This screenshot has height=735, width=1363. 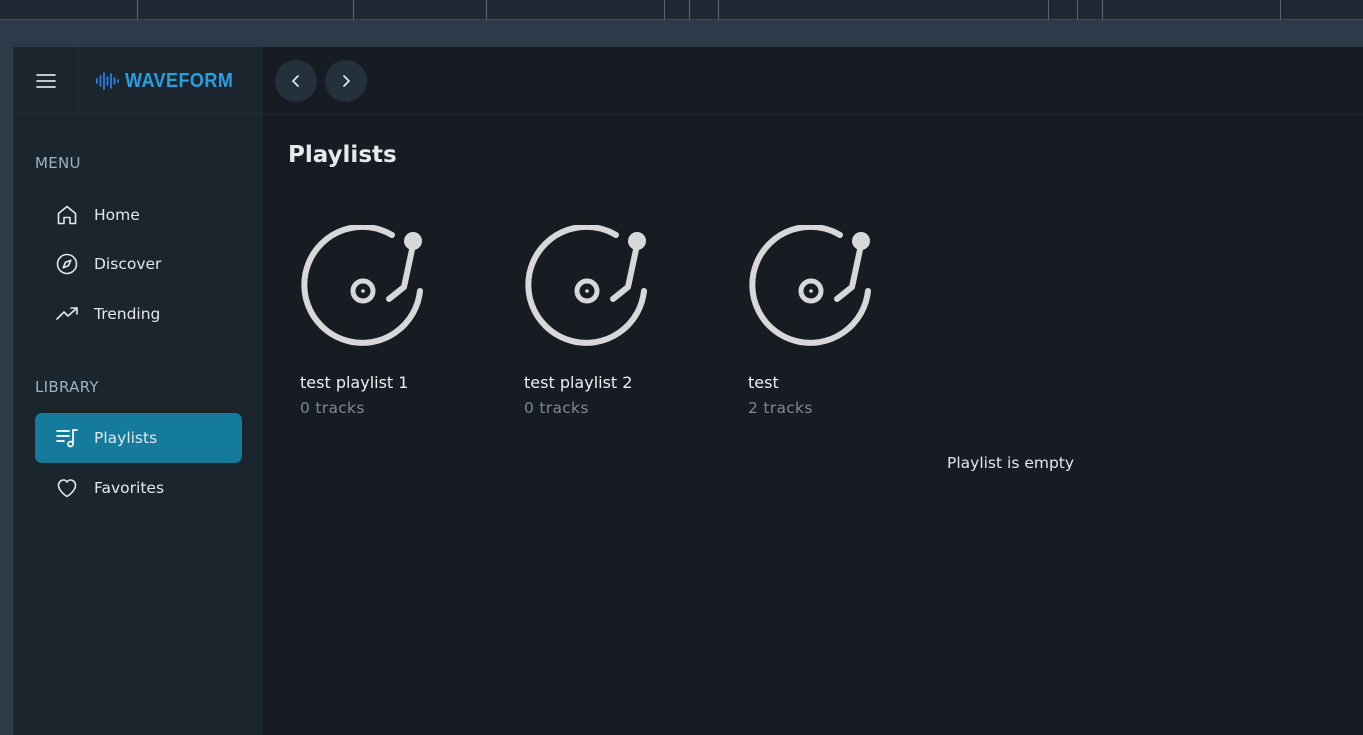 I want to click on sidebar-item-discover: Discover, so click(x=138, y=264).